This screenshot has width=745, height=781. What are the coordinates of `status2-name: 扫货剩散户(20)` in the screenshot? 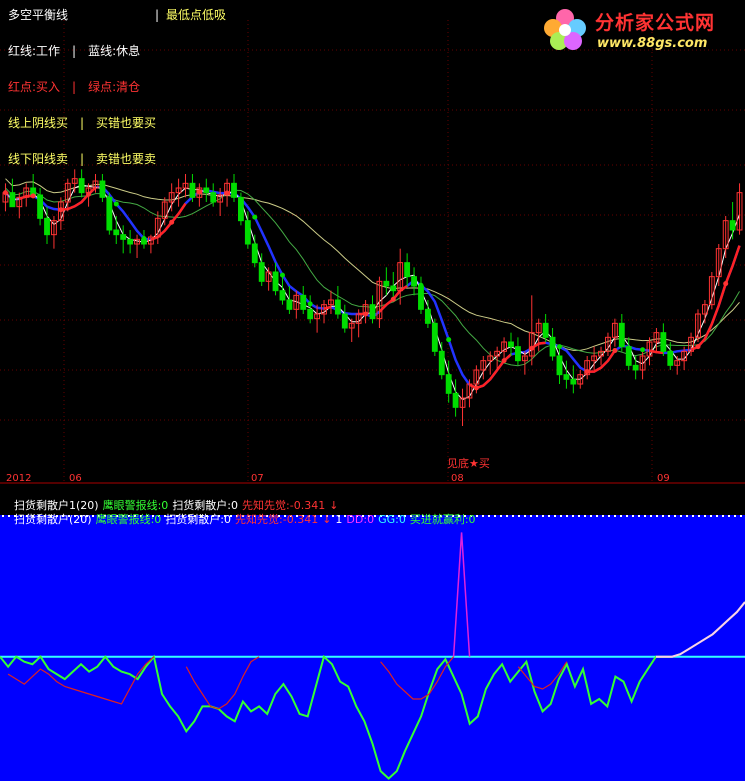 It's located at (53, 519).